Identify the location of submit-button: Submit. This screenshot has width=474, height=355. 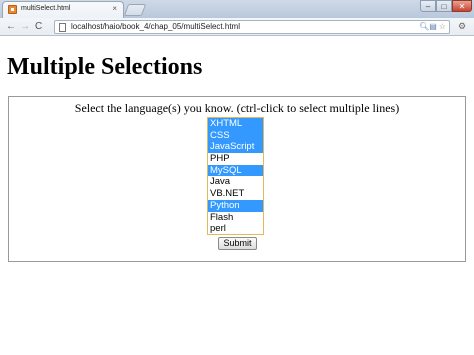
(237, 243).